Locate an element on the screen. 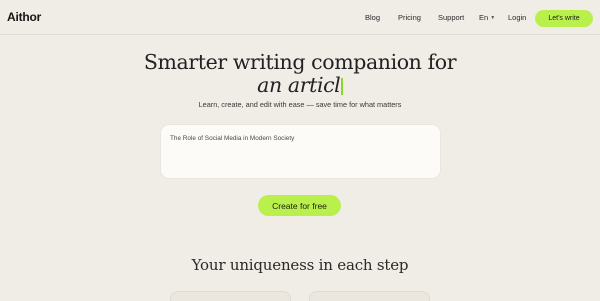  logo: Aithor is located at coordinates (24, 17).